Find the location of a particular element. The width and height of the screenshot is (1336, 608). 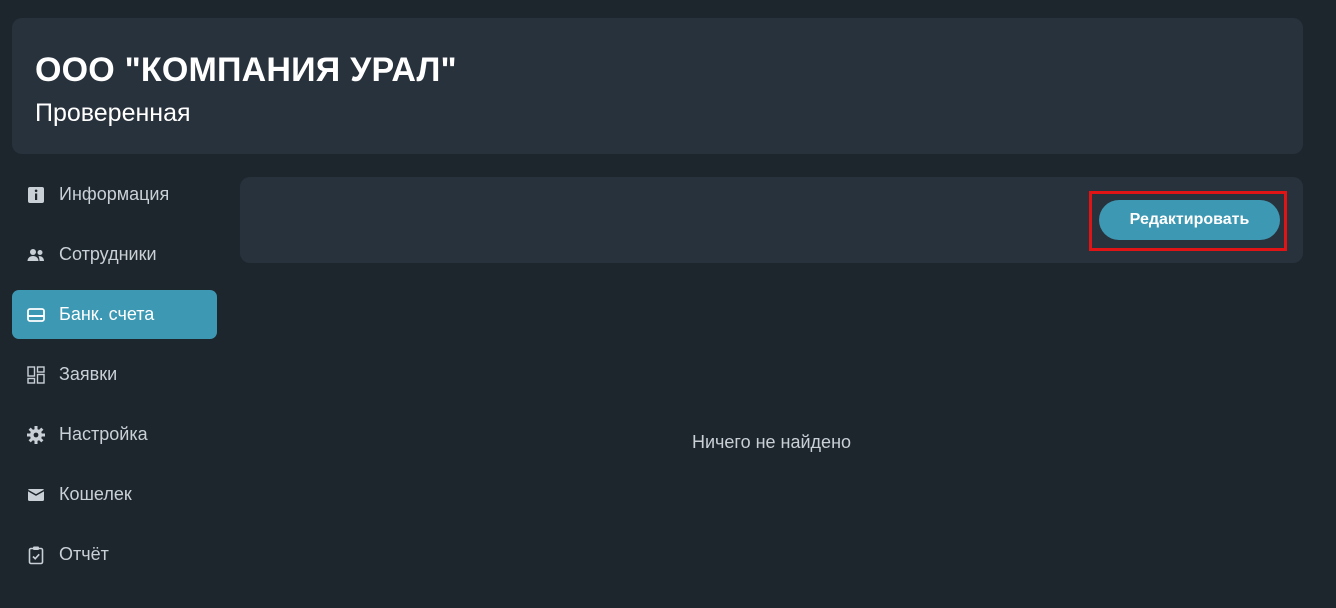

sidebar-item-label: Банк. счета is located at coordinates (107, 314).